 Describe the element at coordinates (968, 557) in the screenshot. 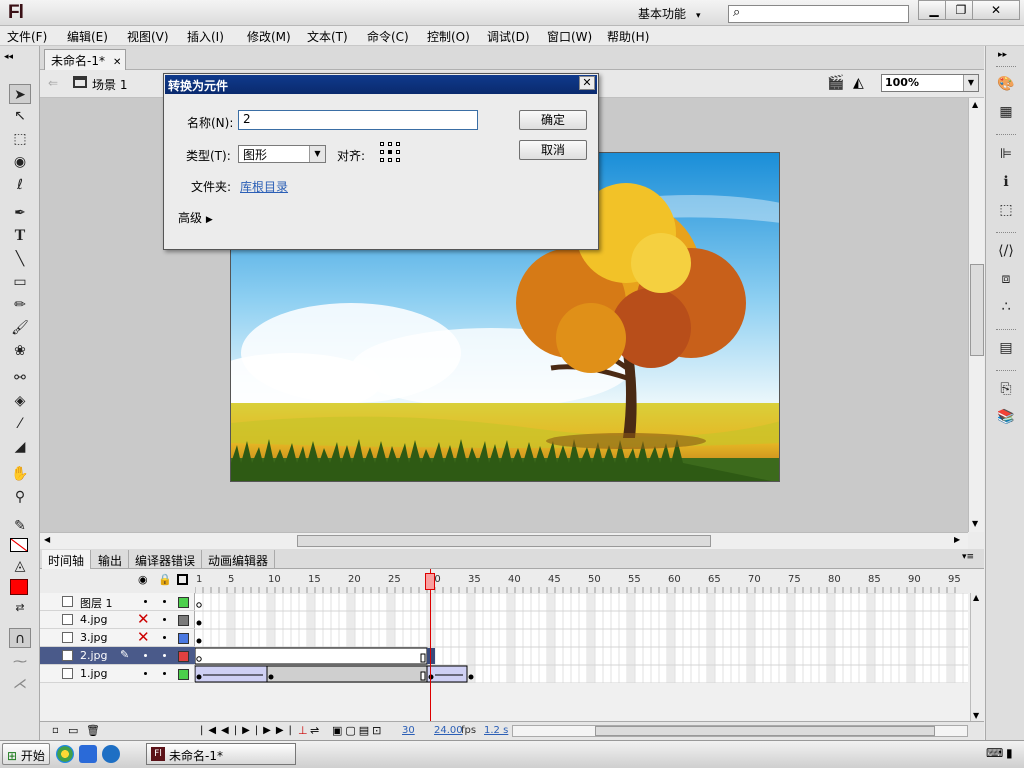

I see `panel-menu-icon: ▾≡` at that location.